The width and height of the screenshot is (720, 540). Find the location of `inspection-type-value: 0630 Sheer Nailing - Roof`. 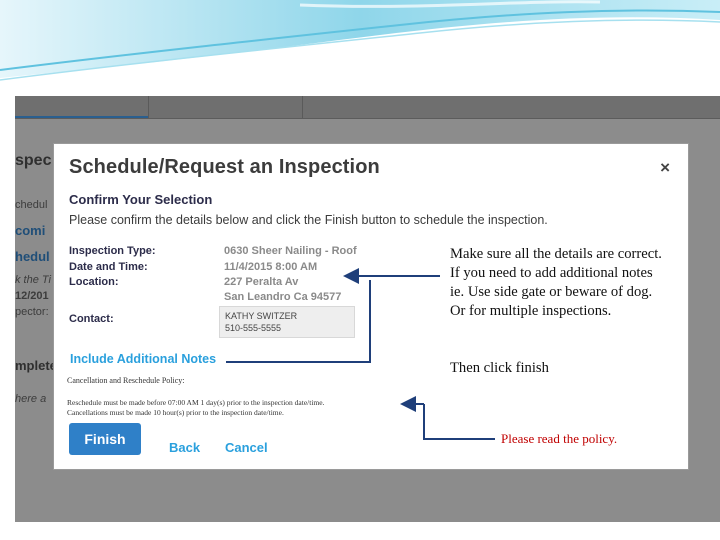

inspection-type-value: 0630 Sheer Nailing - Roof is located at coordinates (290, 251).